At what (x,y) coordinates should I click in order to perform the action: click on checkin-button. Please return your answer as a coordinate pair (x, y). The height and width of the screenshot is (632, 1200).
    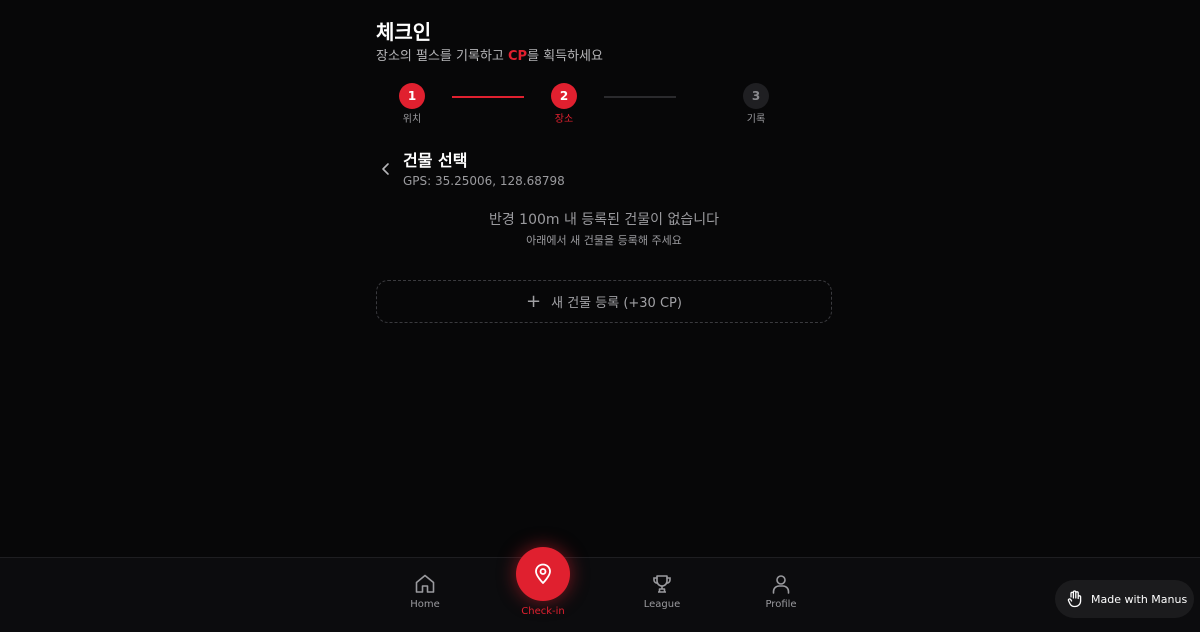
    Looking at the image, I should click on (543, 574).